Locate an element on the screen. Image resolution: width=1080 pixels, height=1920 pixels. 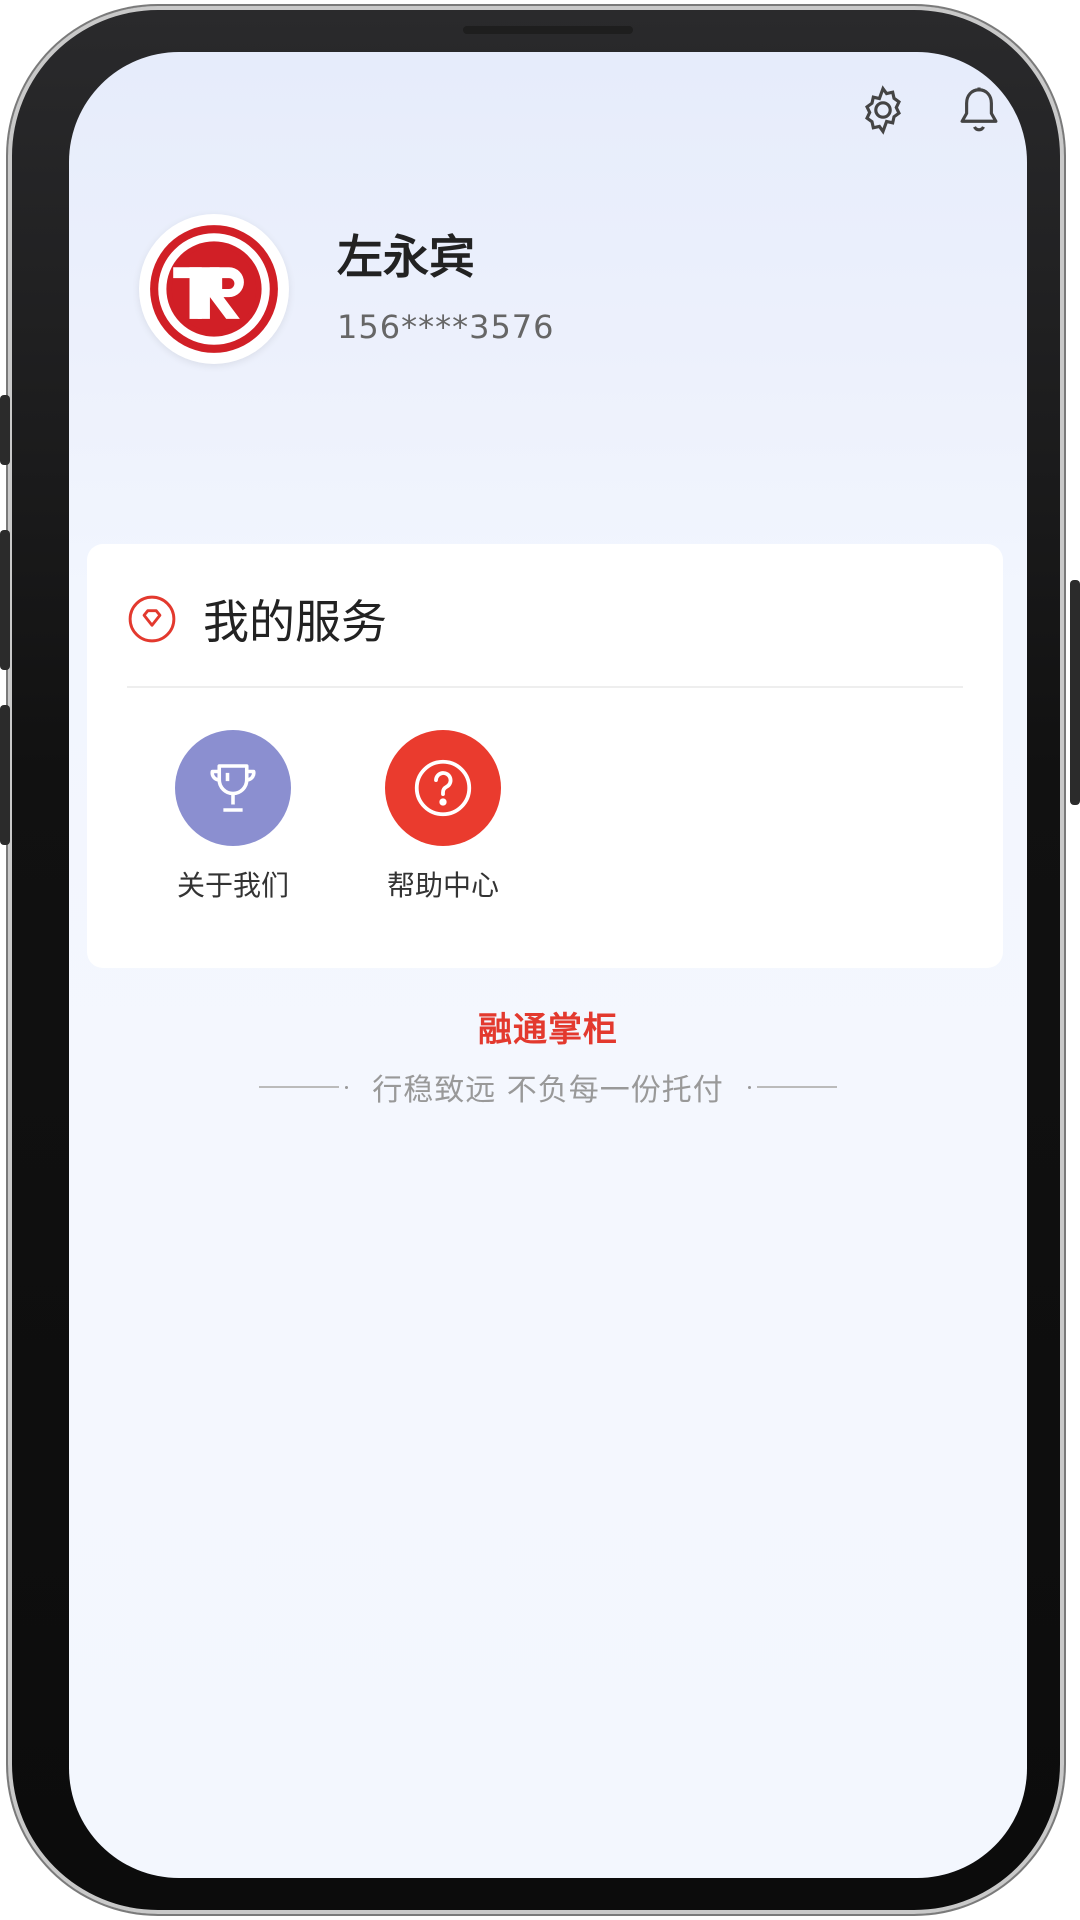
volume-down-button is located at coordinates (5, 775).